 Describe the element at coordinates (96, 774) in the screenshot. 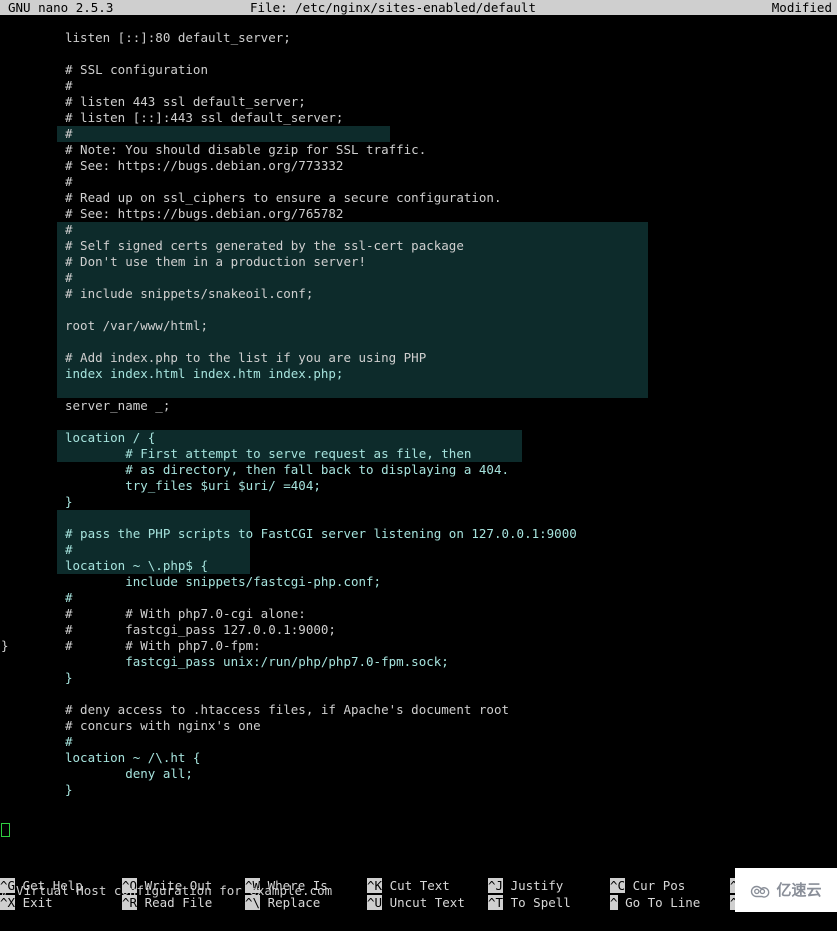

I see `code-line: deny all;` at that location.